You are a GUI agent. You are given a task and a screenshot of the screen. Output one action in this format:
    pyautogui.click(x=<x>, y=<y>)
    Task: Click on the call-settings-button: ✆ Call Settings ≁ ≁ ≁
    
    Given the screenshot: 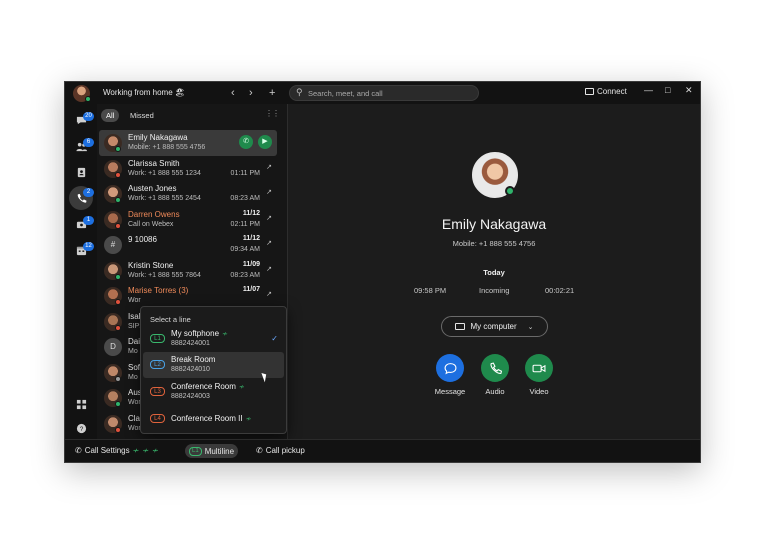 What is the action you would take?
    pyautogui.click(x=117, y=450)
    